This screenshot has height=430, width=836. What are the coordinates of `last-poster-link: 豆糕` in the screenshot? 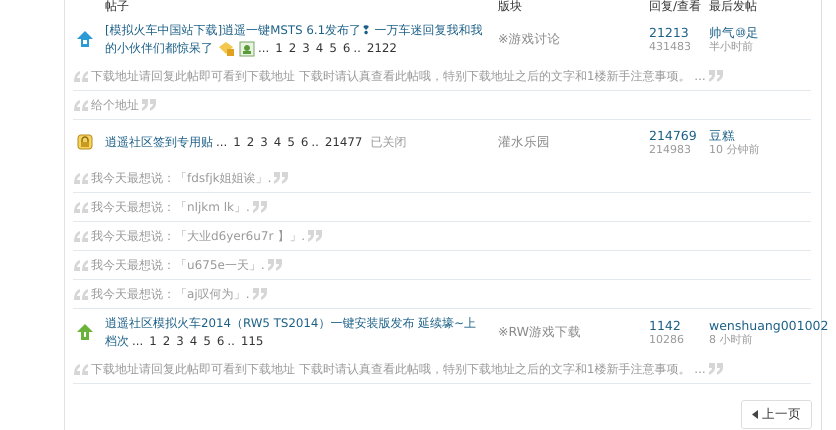 It's located at (722, 135).